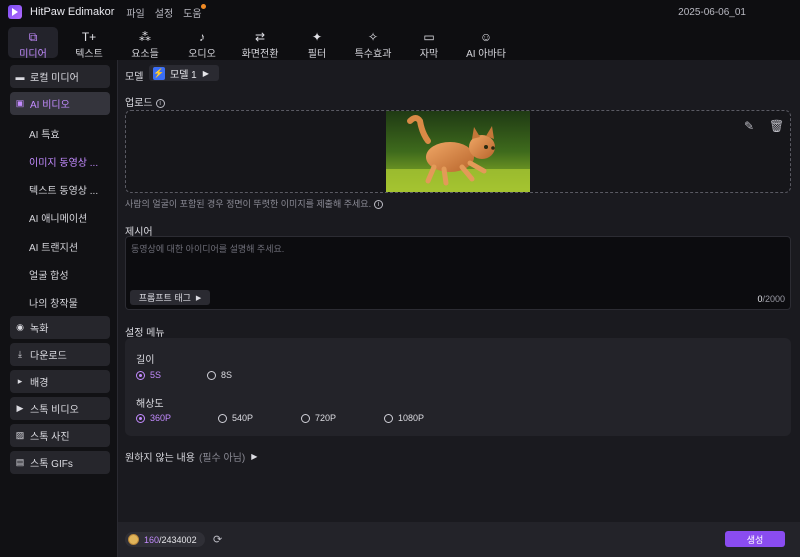  I want to click on sidebar-item-label: 스톡 사진, so click(50, 437).